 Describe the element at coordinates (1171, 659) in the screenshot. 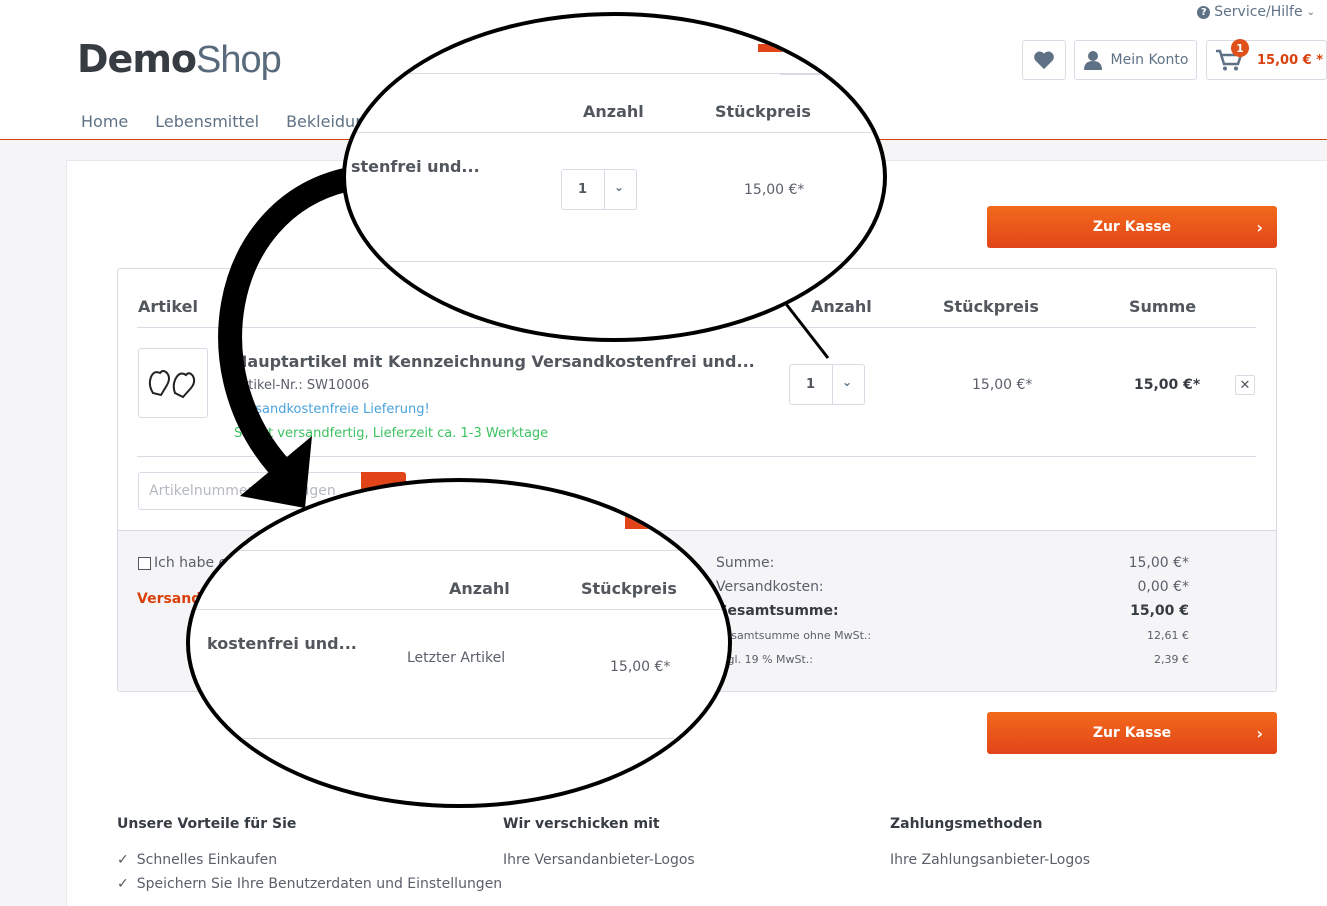

I see `summary-value-vat: 2,39 €` at that location.